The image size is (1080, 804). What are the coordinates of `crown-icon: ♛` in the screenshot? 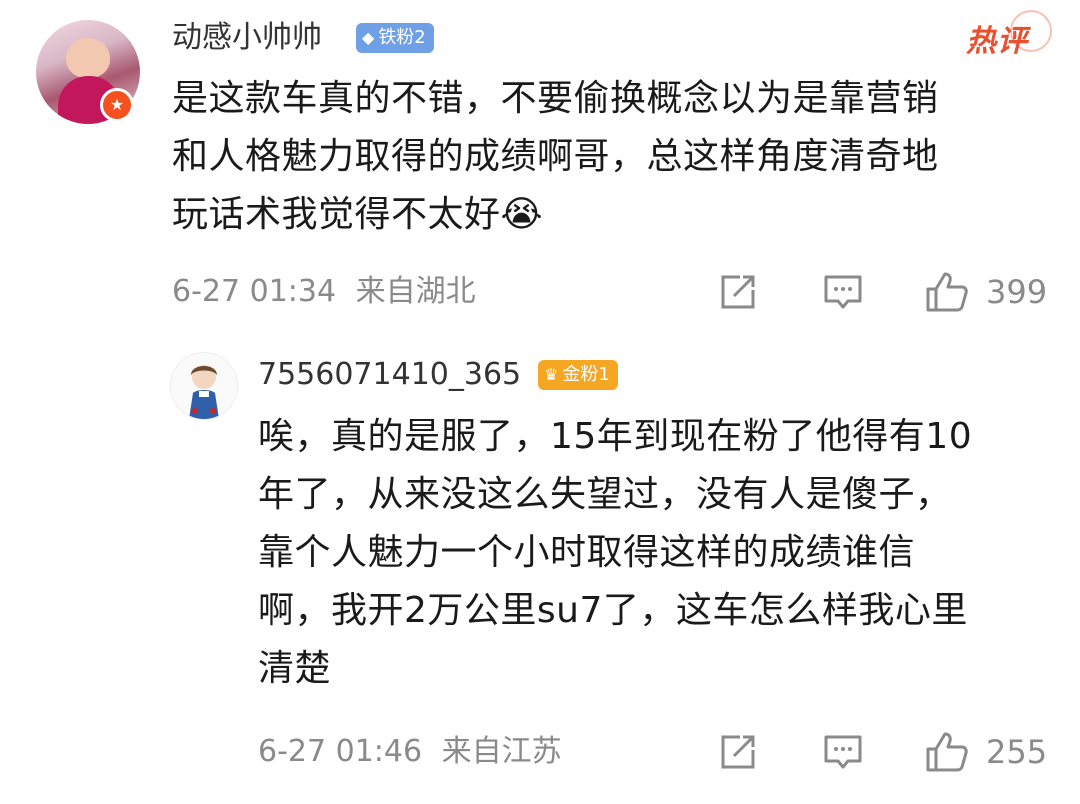 It's located at (551, 374).